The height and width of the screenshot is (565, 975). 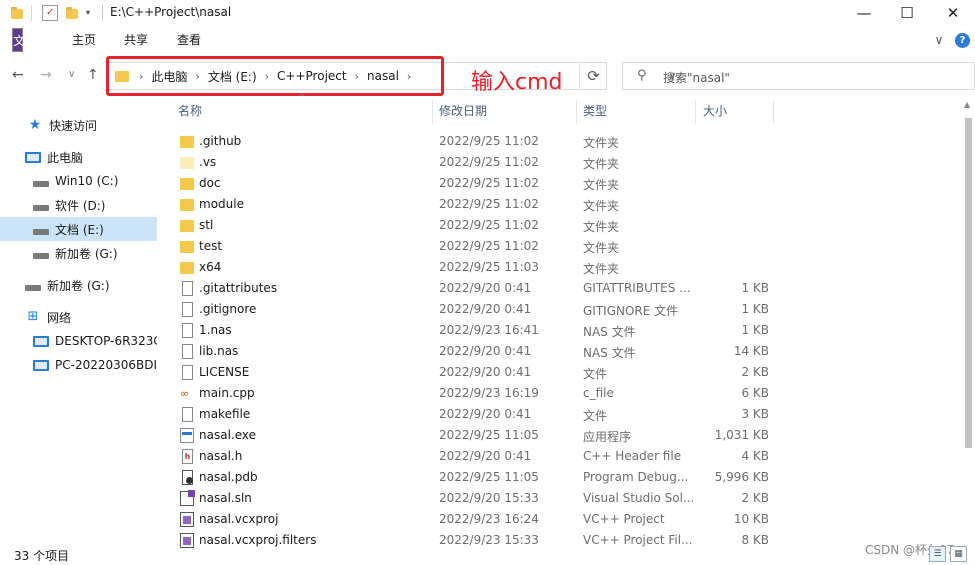 What do you see at coordinates (565, 435) in the screenshot?
I see `file-row: nasal.exe 2022/9/25 11:05 应用程序 1,031 KB` at bounding box center [565, 435].